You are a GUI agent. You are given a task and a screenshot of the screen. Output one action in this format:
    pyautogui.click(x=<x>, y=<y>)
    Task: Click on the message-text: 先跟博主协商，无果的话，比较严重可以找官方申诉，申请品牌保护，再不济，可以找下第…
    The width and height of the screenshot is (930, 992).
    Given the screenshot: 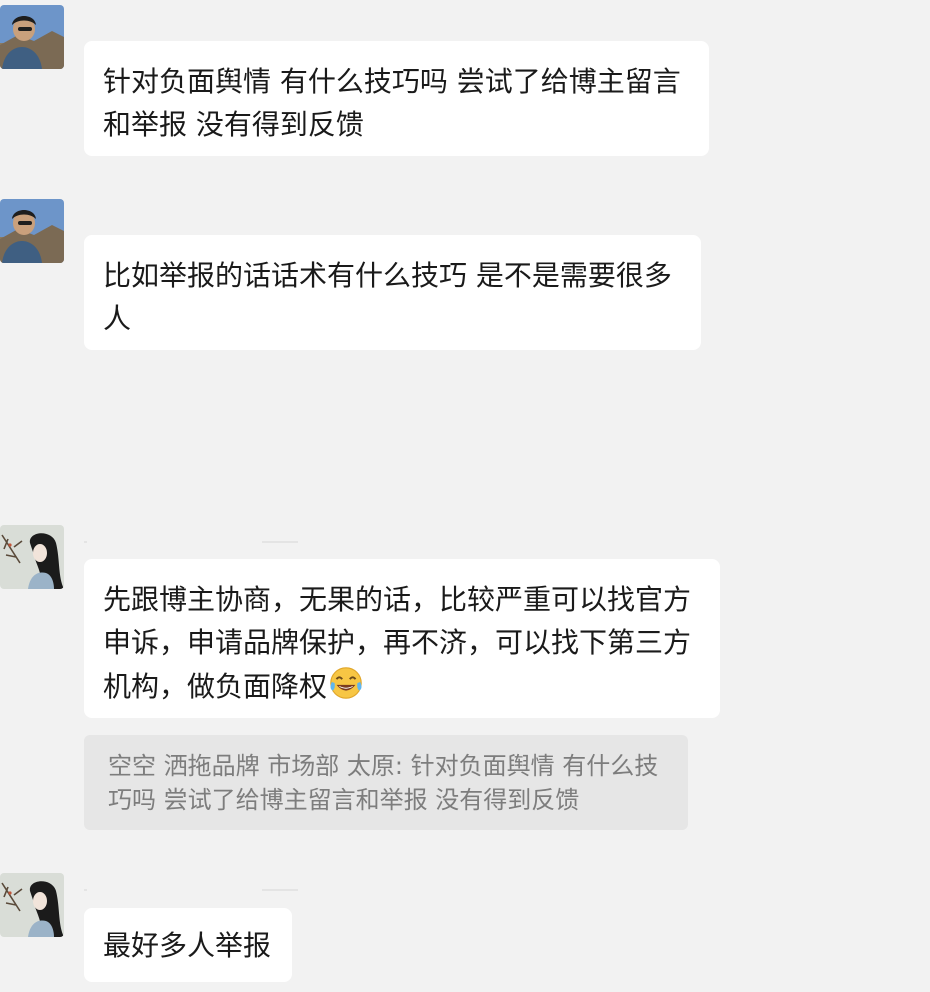 What is the action you would take?
    pyautogui.click(x=397, y=643)
    